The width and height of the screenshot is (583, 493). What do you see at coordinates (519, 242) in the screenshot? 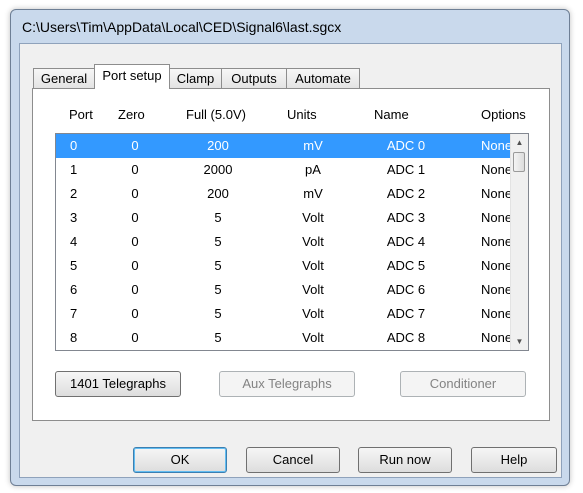
I see `port-list-scrollbar: ▲ ▼` at bounding box center [519, 242].